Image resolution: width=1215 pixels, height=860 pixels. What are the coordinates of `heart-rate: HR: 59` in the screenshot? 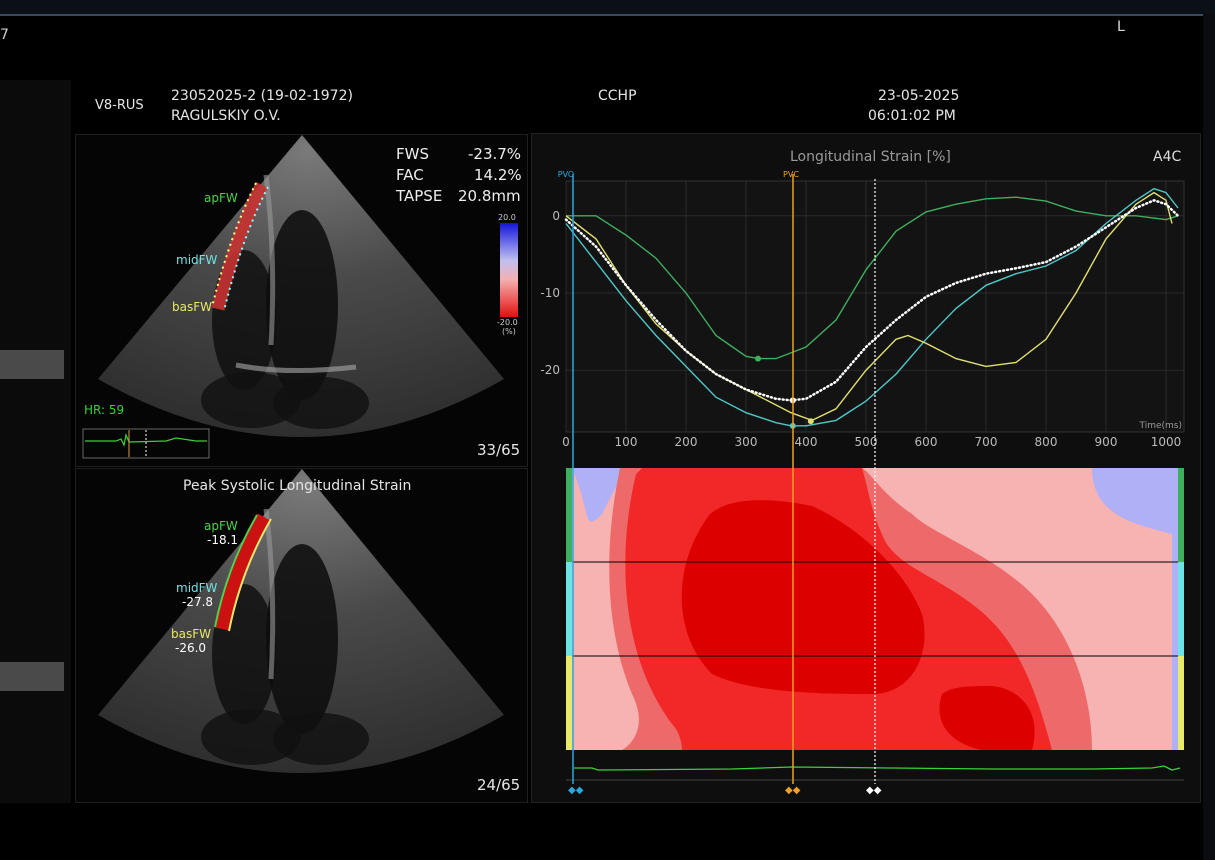 It's located at (104, 410).